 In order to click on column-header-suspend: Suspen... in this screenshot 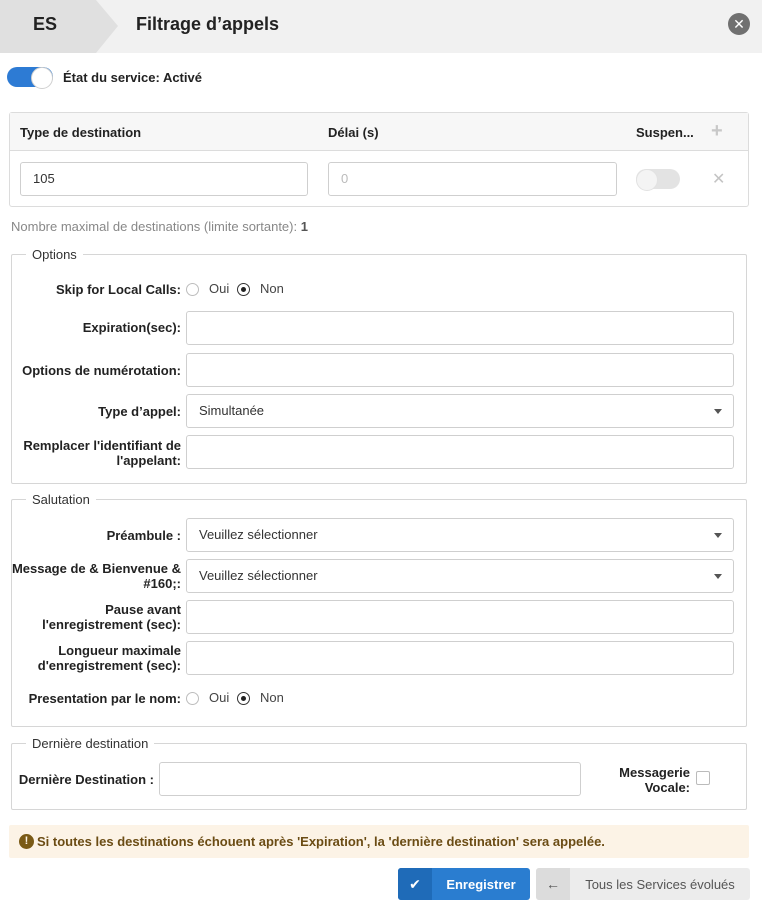, I will do `click(665, 132)`.